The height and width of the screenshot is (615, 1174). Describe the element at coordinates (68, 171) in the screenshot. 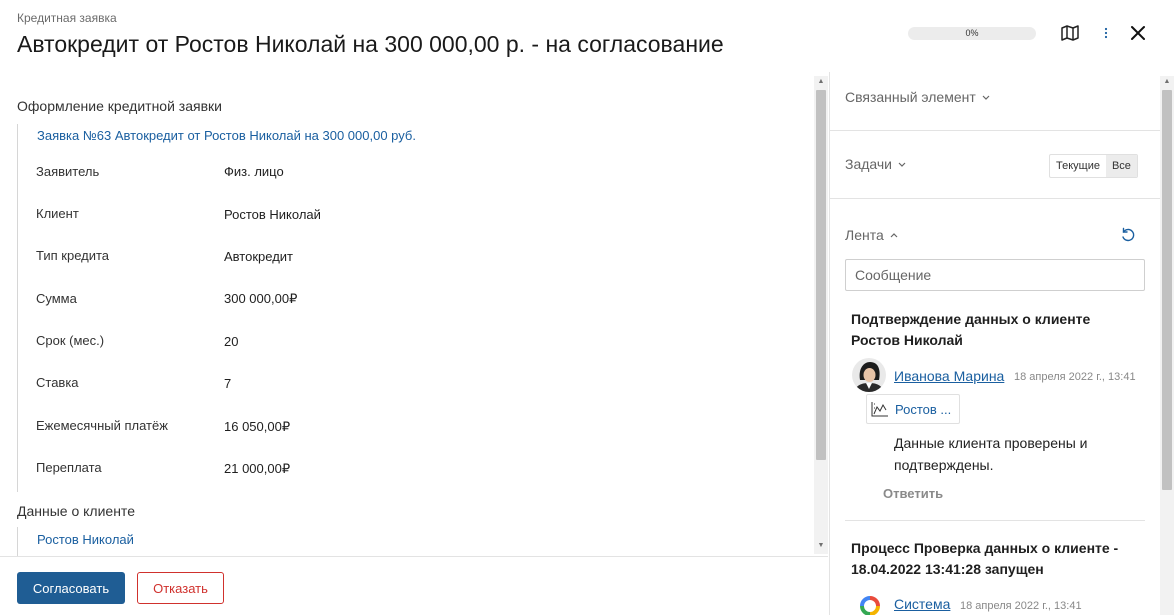

I see `field-label: Заявитель` at that location.